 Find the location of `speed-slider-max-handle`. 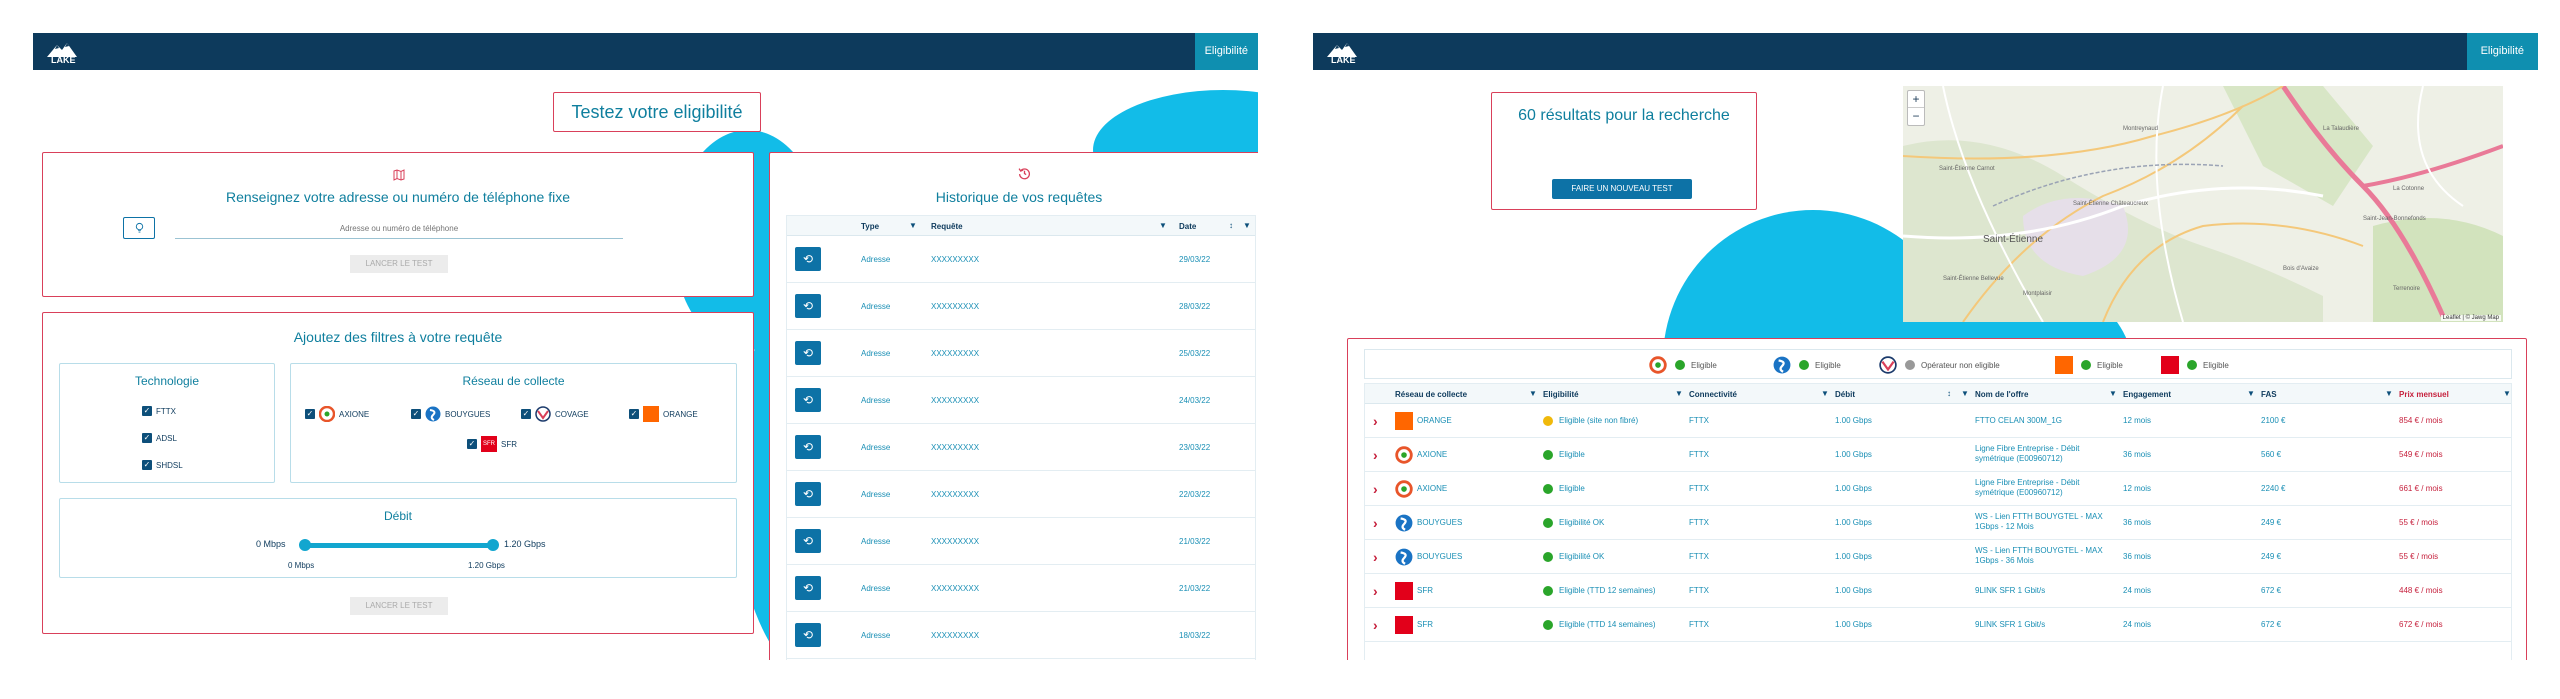

speed-slider-max-handle is located at coordinates (493, 545).